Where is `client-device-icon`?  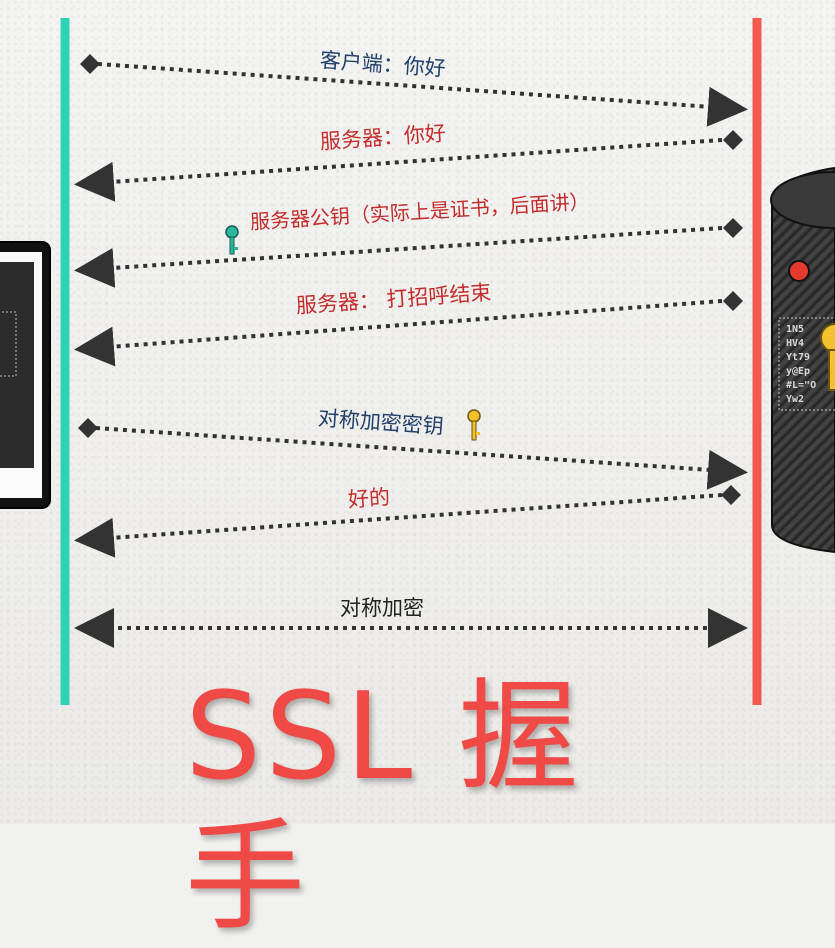
client-device-icon is located at coordinates (25, 375).